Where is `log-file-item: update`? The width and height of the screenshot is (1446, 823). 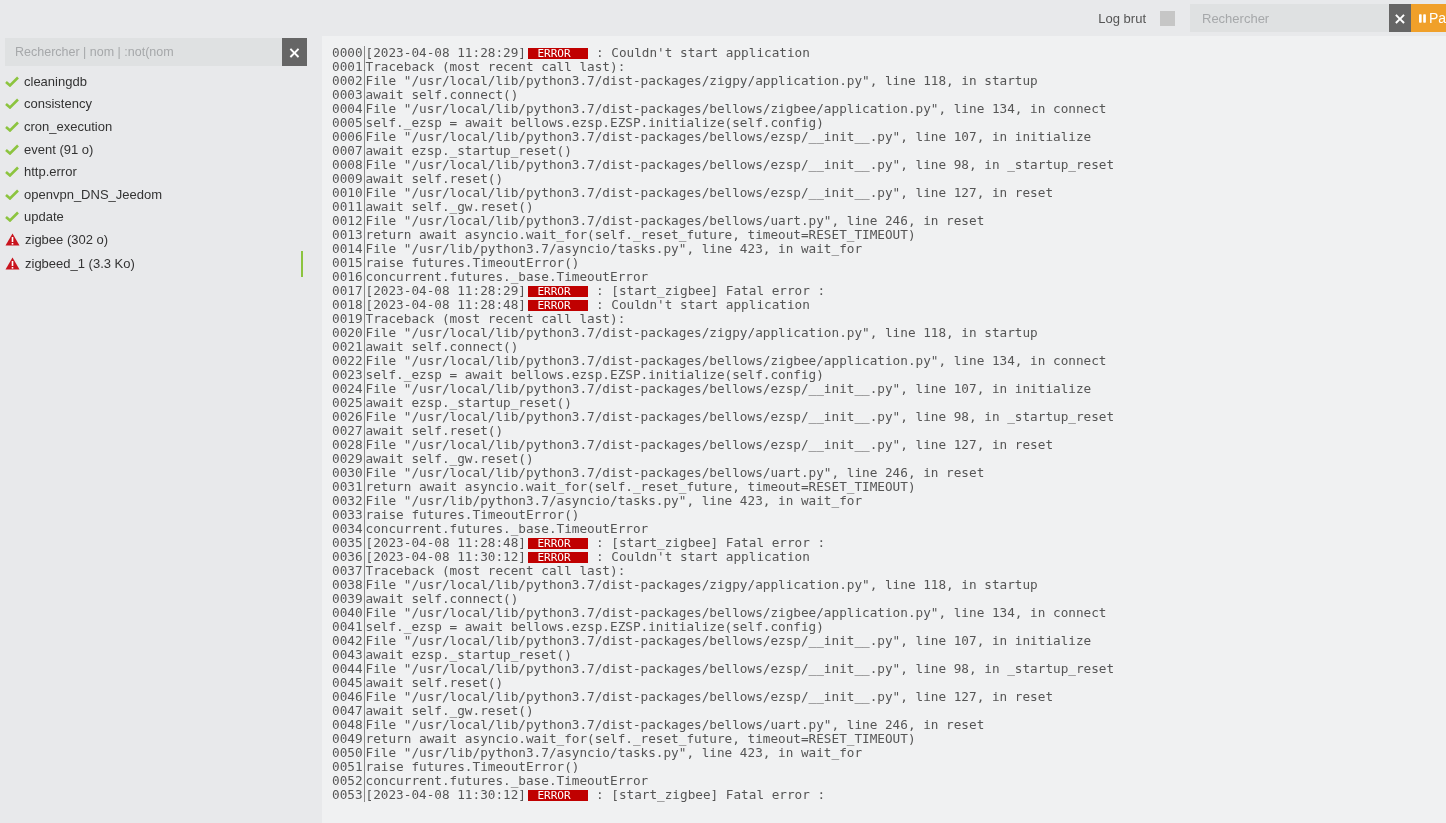
log-file-item: update is located at coordinates (154, 217).